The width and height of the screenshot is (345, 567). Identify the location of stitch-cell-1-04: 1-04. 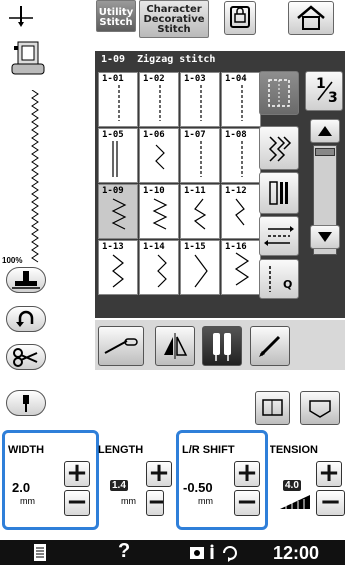
(241, 99).